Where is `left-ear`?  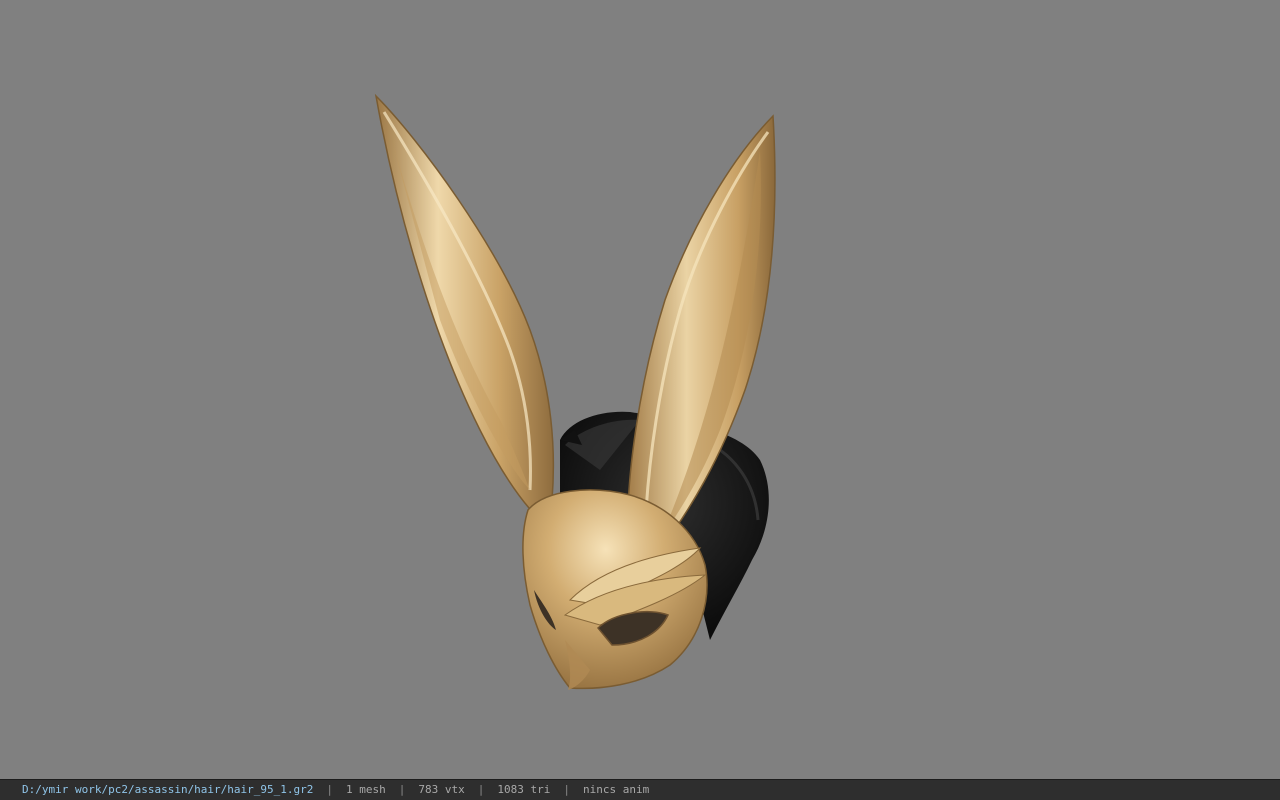 left-ear is located at coordinates (464, 307).